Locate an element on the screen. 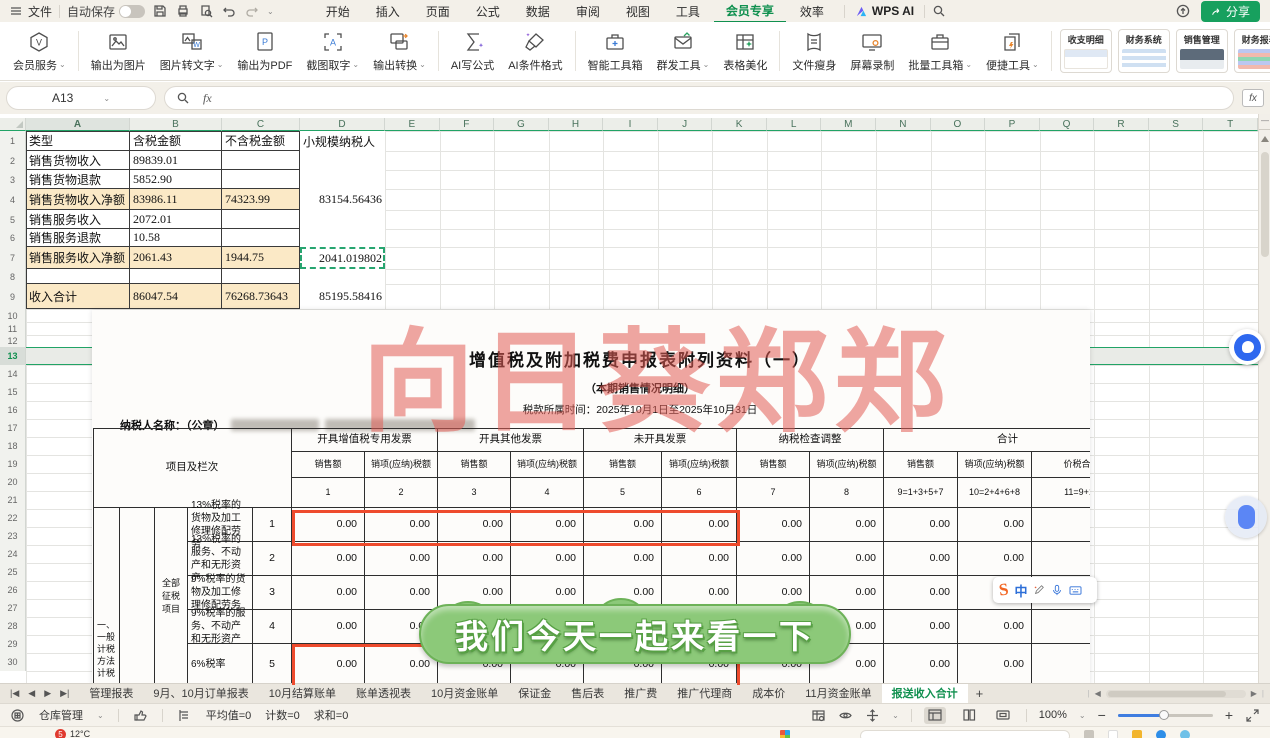 This screenshot has width=1270, height=738. hscroll-right-arrow-icon: ▶ is located at coordinates (1254, 693).